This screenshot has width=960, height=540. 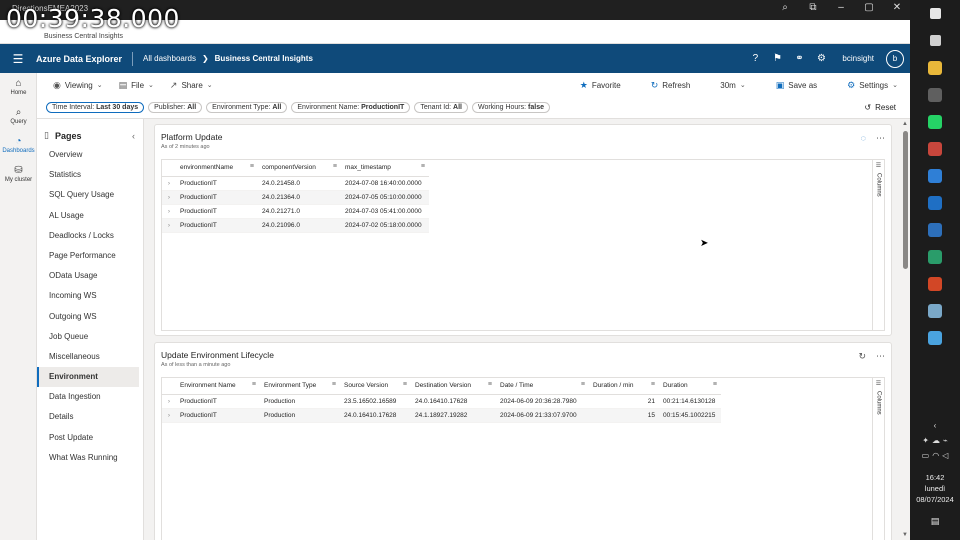 I want to click on column-header: max_timestamp ≡, so click(x=385, y=168).